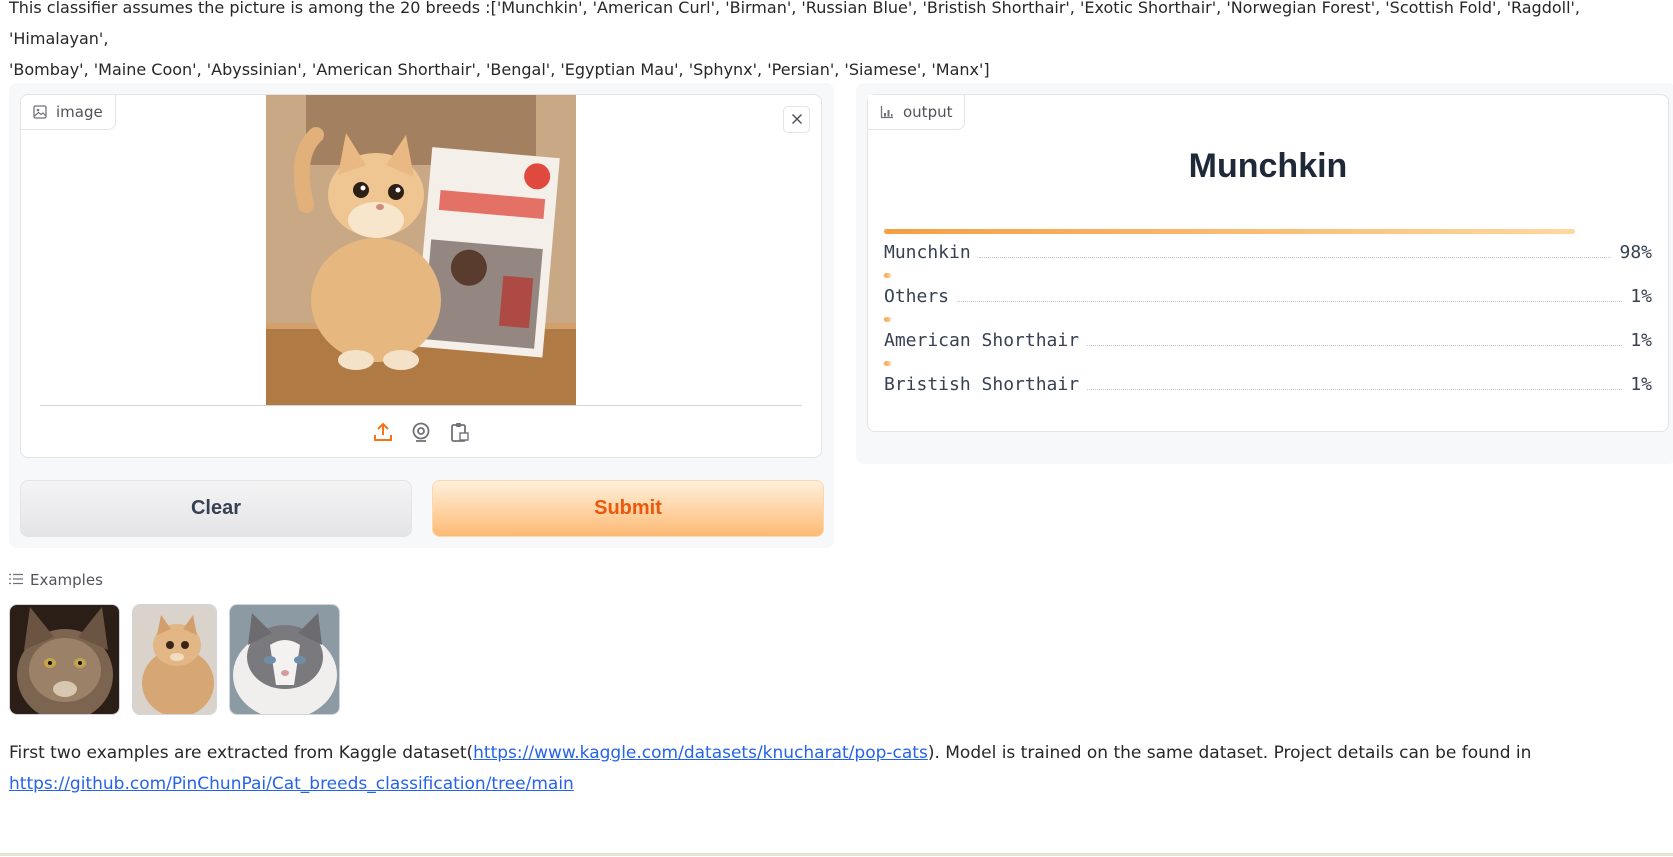 The height and width of the screenshot is (857, 1673). I want to click on confidence-percent: 98%, so click(1635, 252).